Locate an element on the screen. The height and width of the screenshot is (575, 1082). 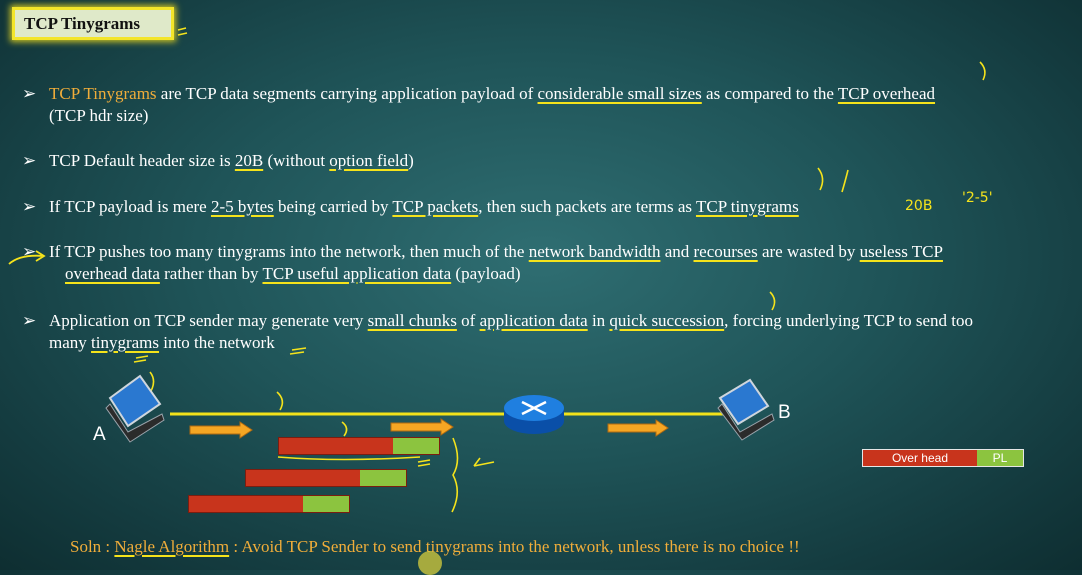
laptop-a-icon is located at coordinates (135, 408).